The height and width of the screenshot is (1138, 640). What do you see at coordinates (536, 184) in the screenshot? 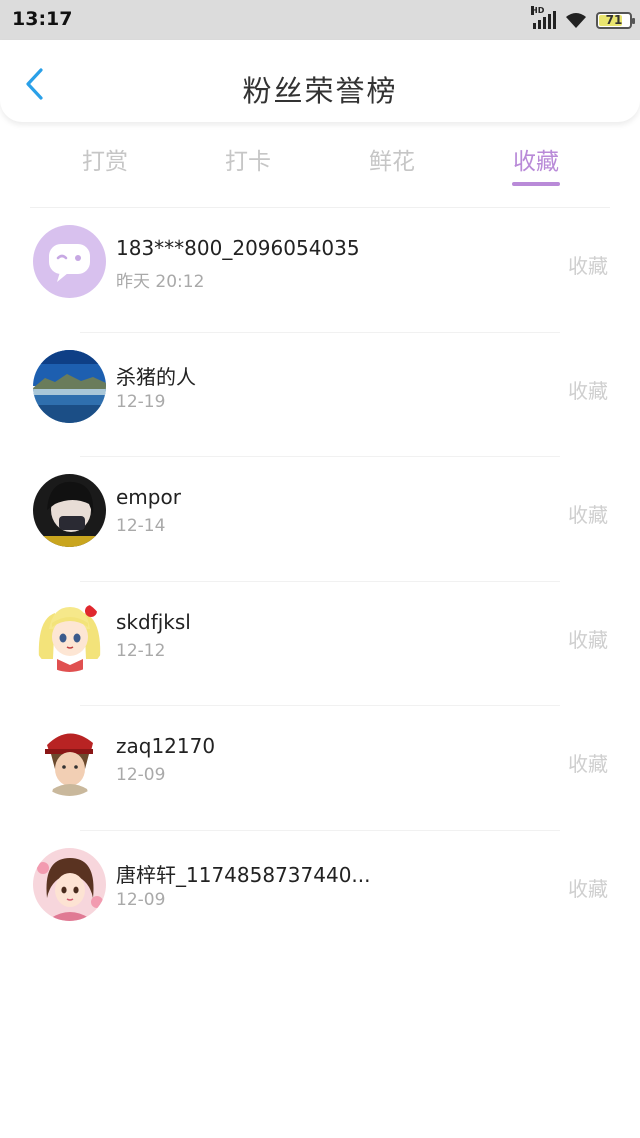
I see `active-tab-indicator` at bounding box center [536, 184].